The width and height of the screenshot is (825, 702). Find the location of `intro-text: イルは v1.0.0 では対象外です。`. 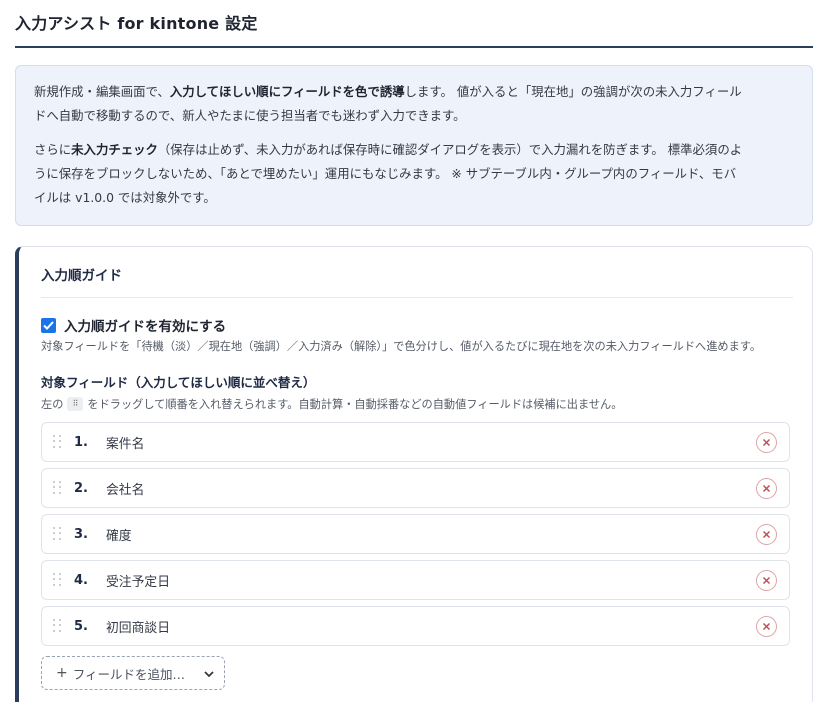

intro-text: イルは v1.0.0 では対象外です。 is located at coordinates (125, 197).